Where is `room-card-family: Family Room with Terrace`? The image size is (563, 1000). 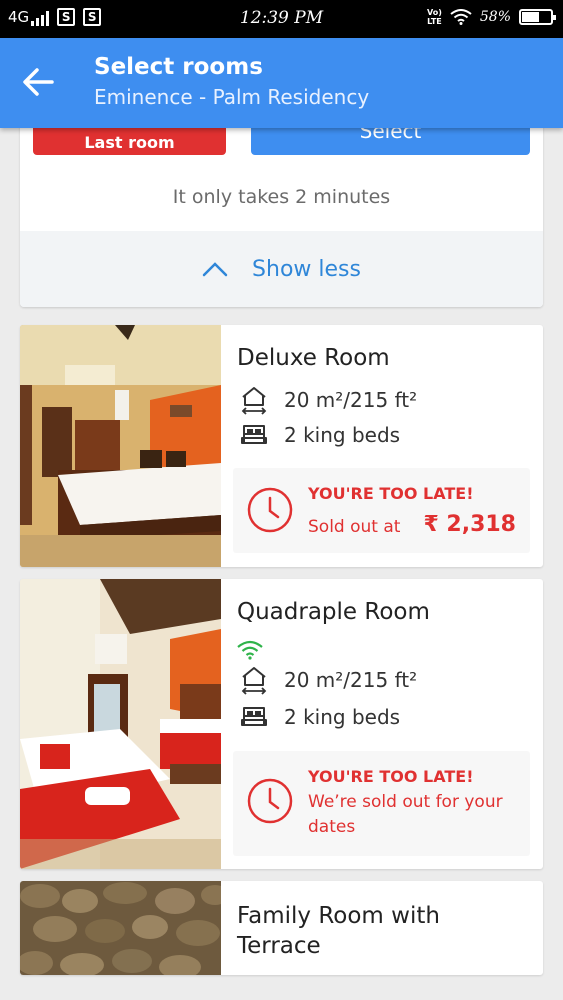 room-card-family: Family Room with Terrace is located at coordinates (281, 928).